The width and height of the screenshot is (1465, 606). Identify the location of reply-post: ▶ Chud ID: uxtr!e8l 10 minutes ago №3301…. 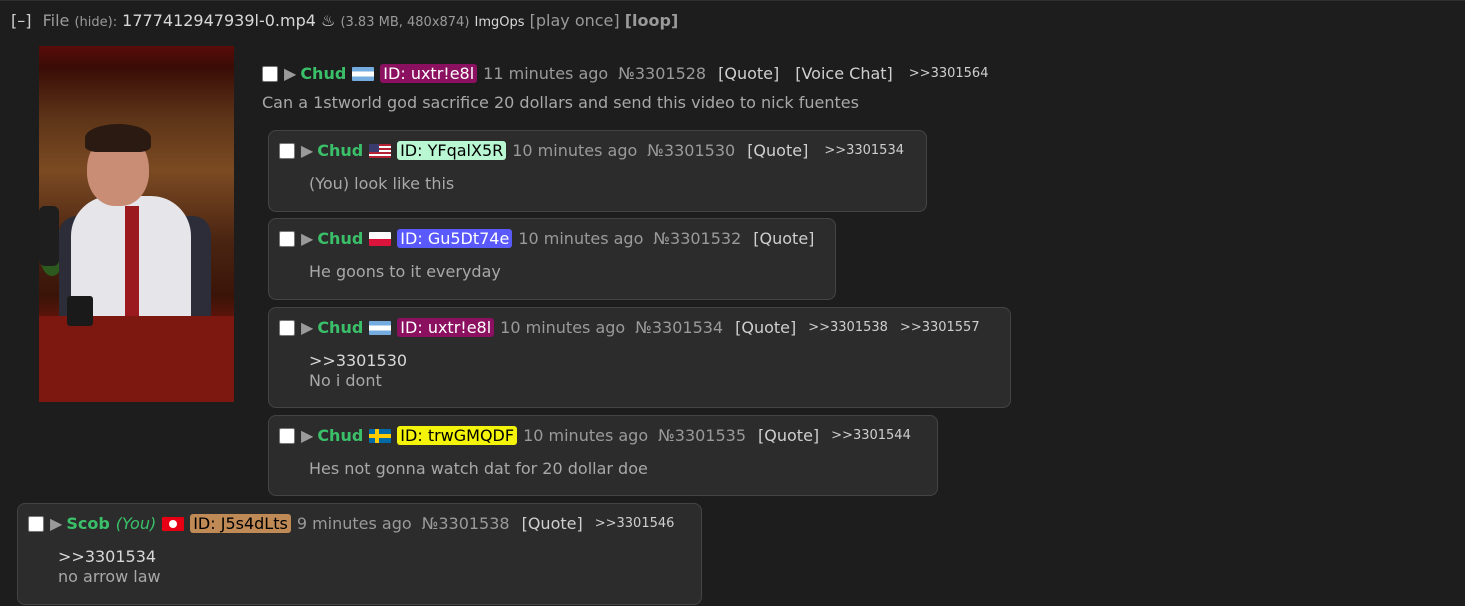
(639, 357).